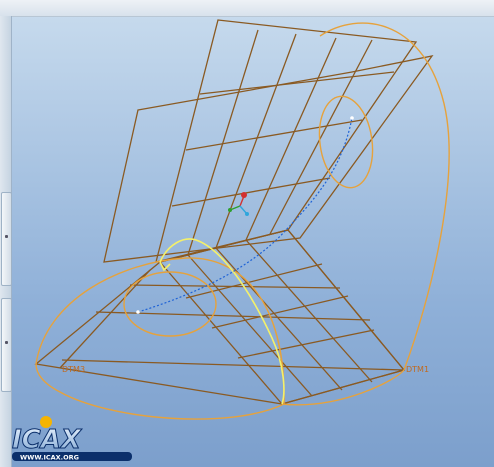 The width and height of the screenshot is (494, 467). What do you see at coordinates (73, 369) in the screenshot?
I see `datum-label-dtm3: DTM3` at bounding box center [73, 369].